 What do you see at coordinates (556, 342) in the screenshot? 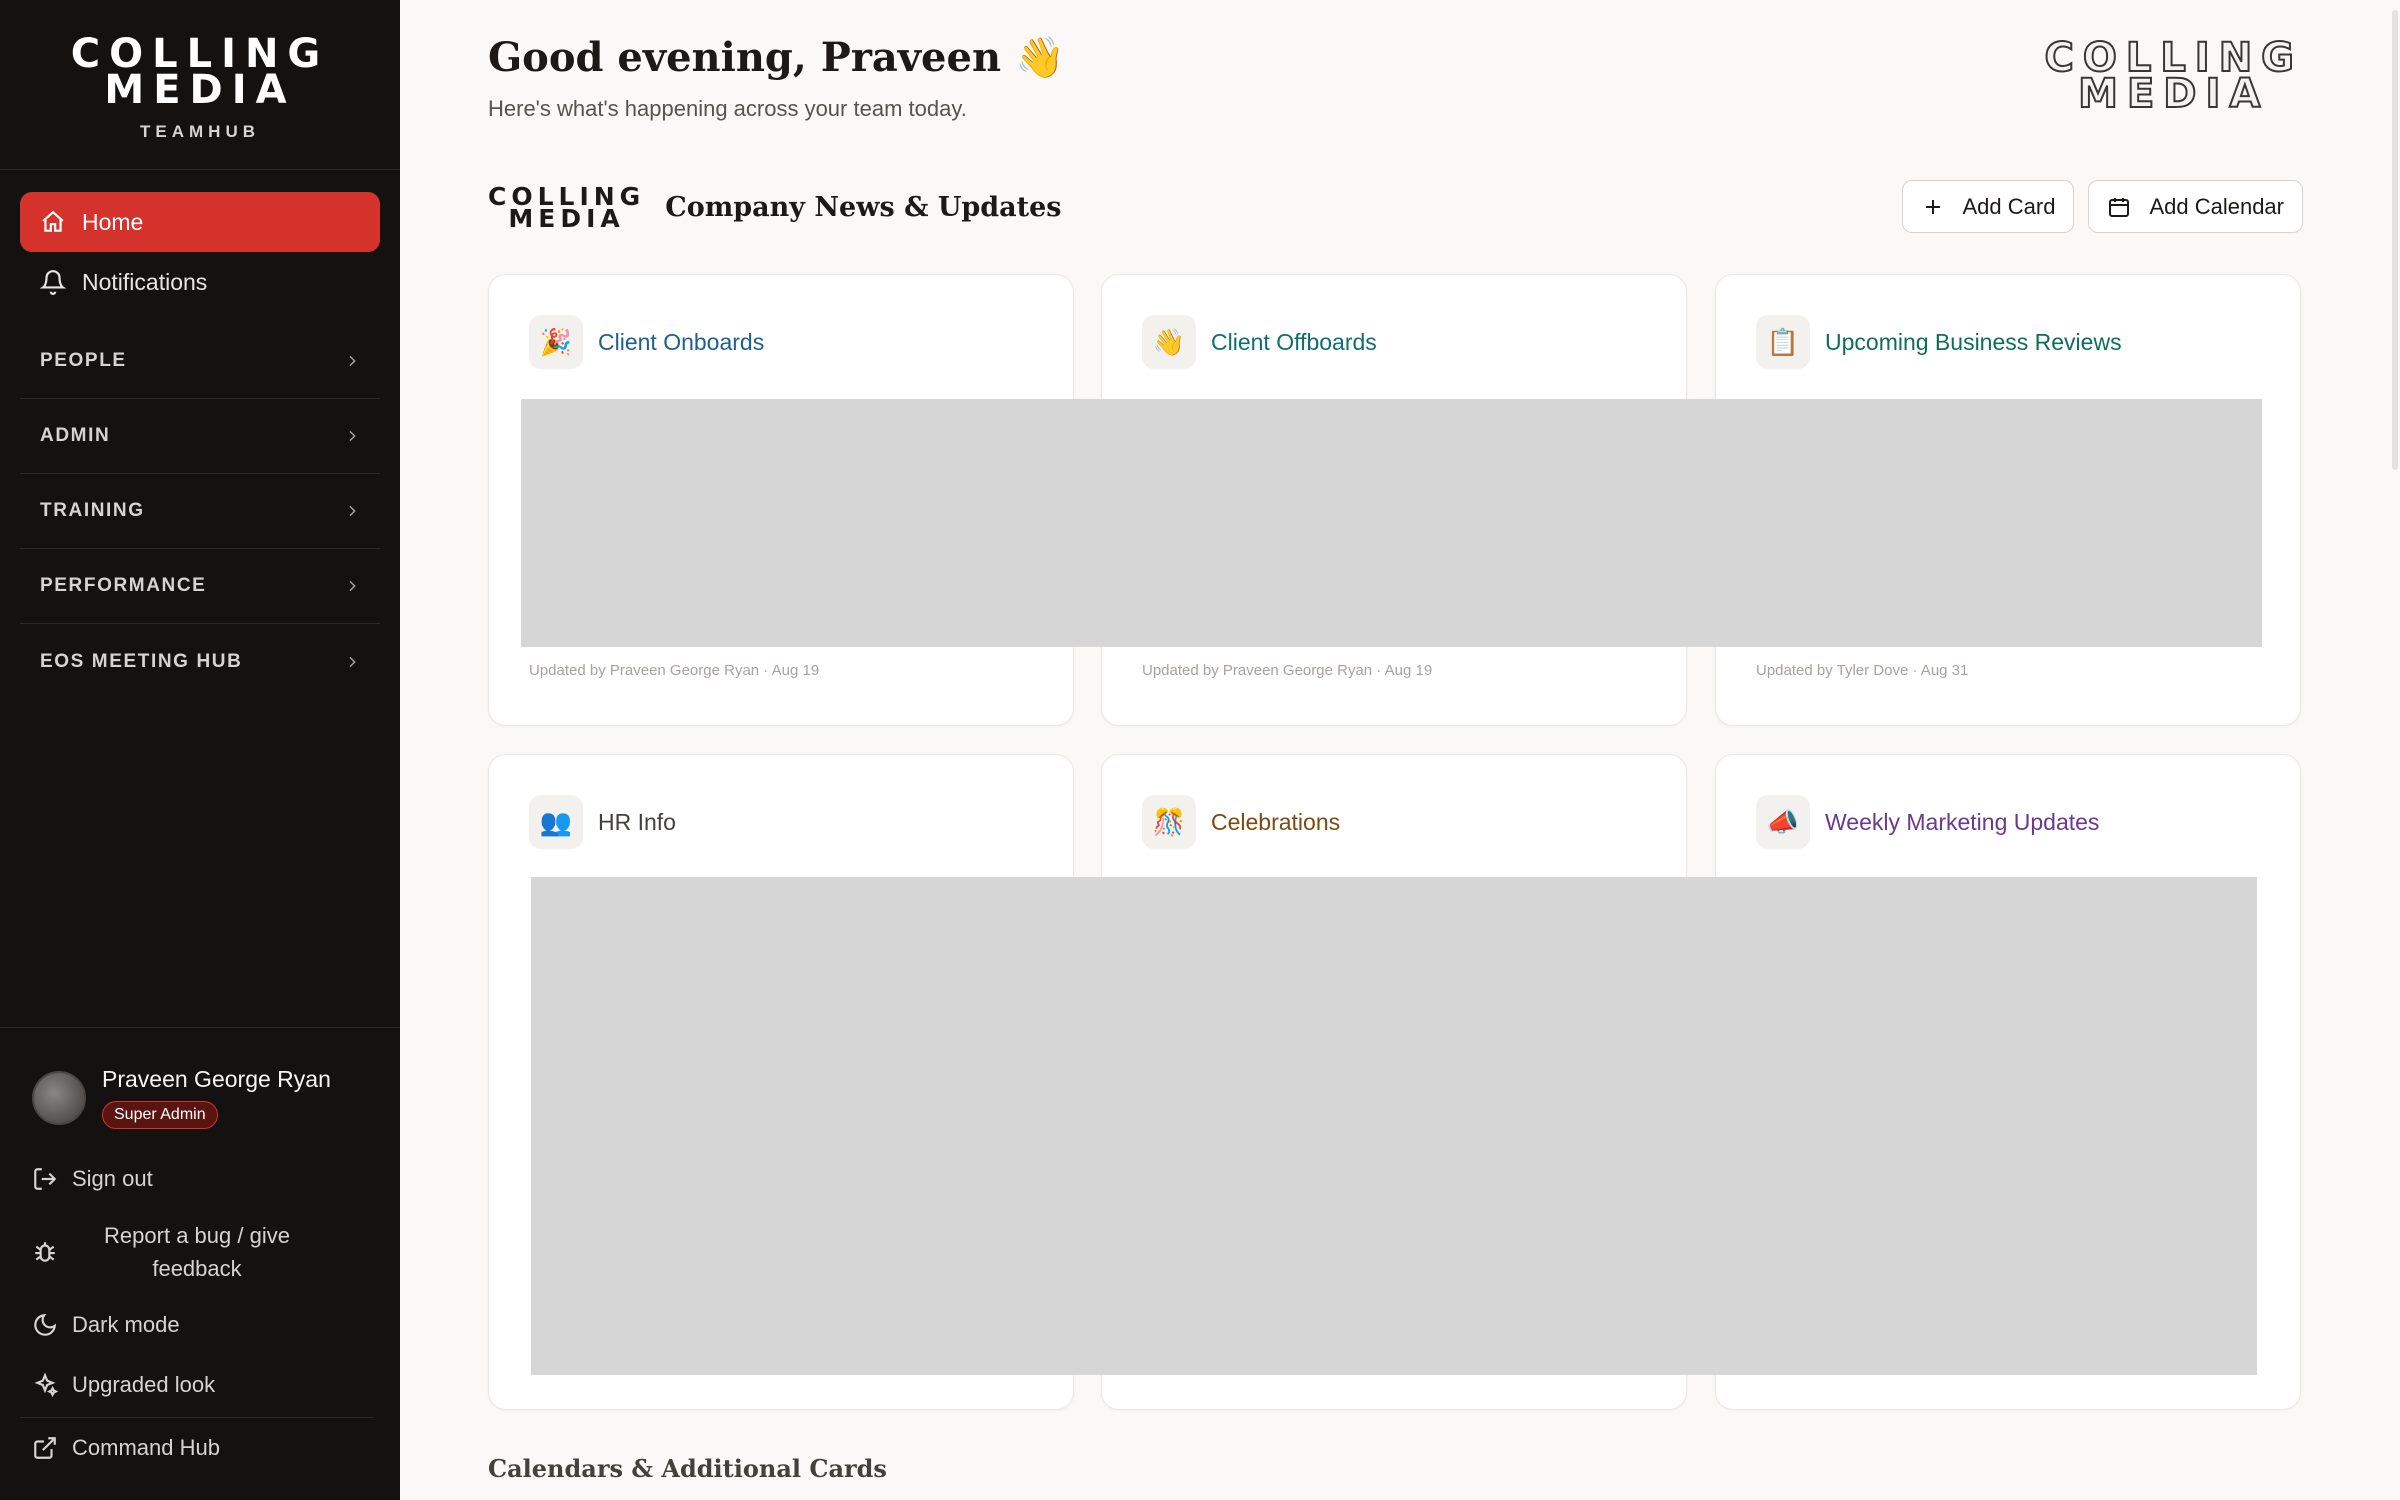
I see `party-icon: 🎉` at bounding box center [556, 342].